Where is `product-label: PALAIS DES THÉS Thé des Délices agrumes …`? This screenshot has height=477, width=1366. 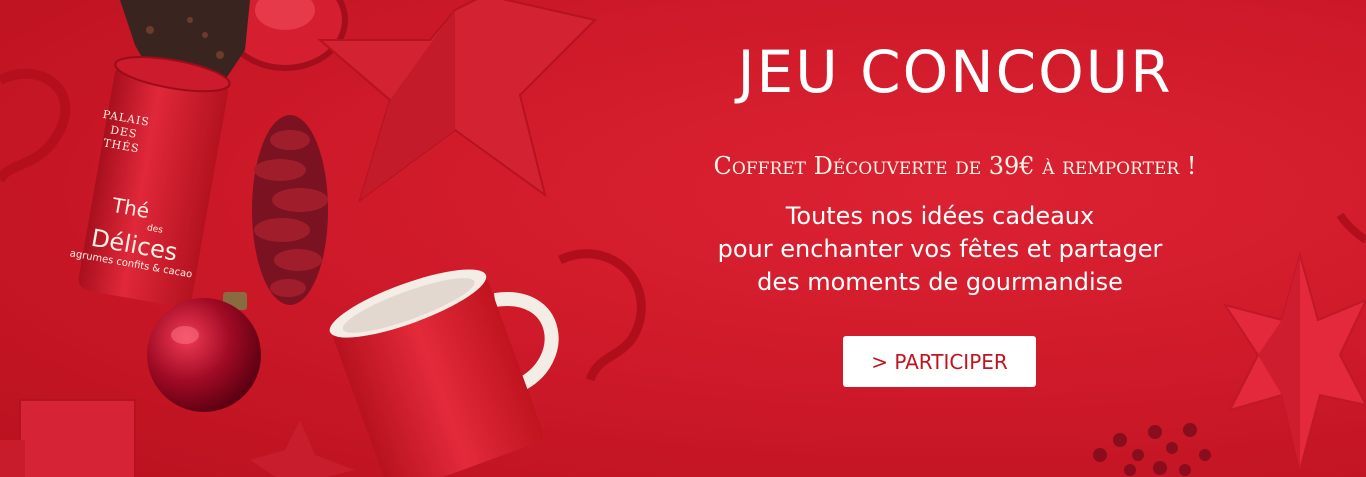
product-label: PALAIS DES THÉS Thé des Délices agrumes … is located at coordinates (143, 193).